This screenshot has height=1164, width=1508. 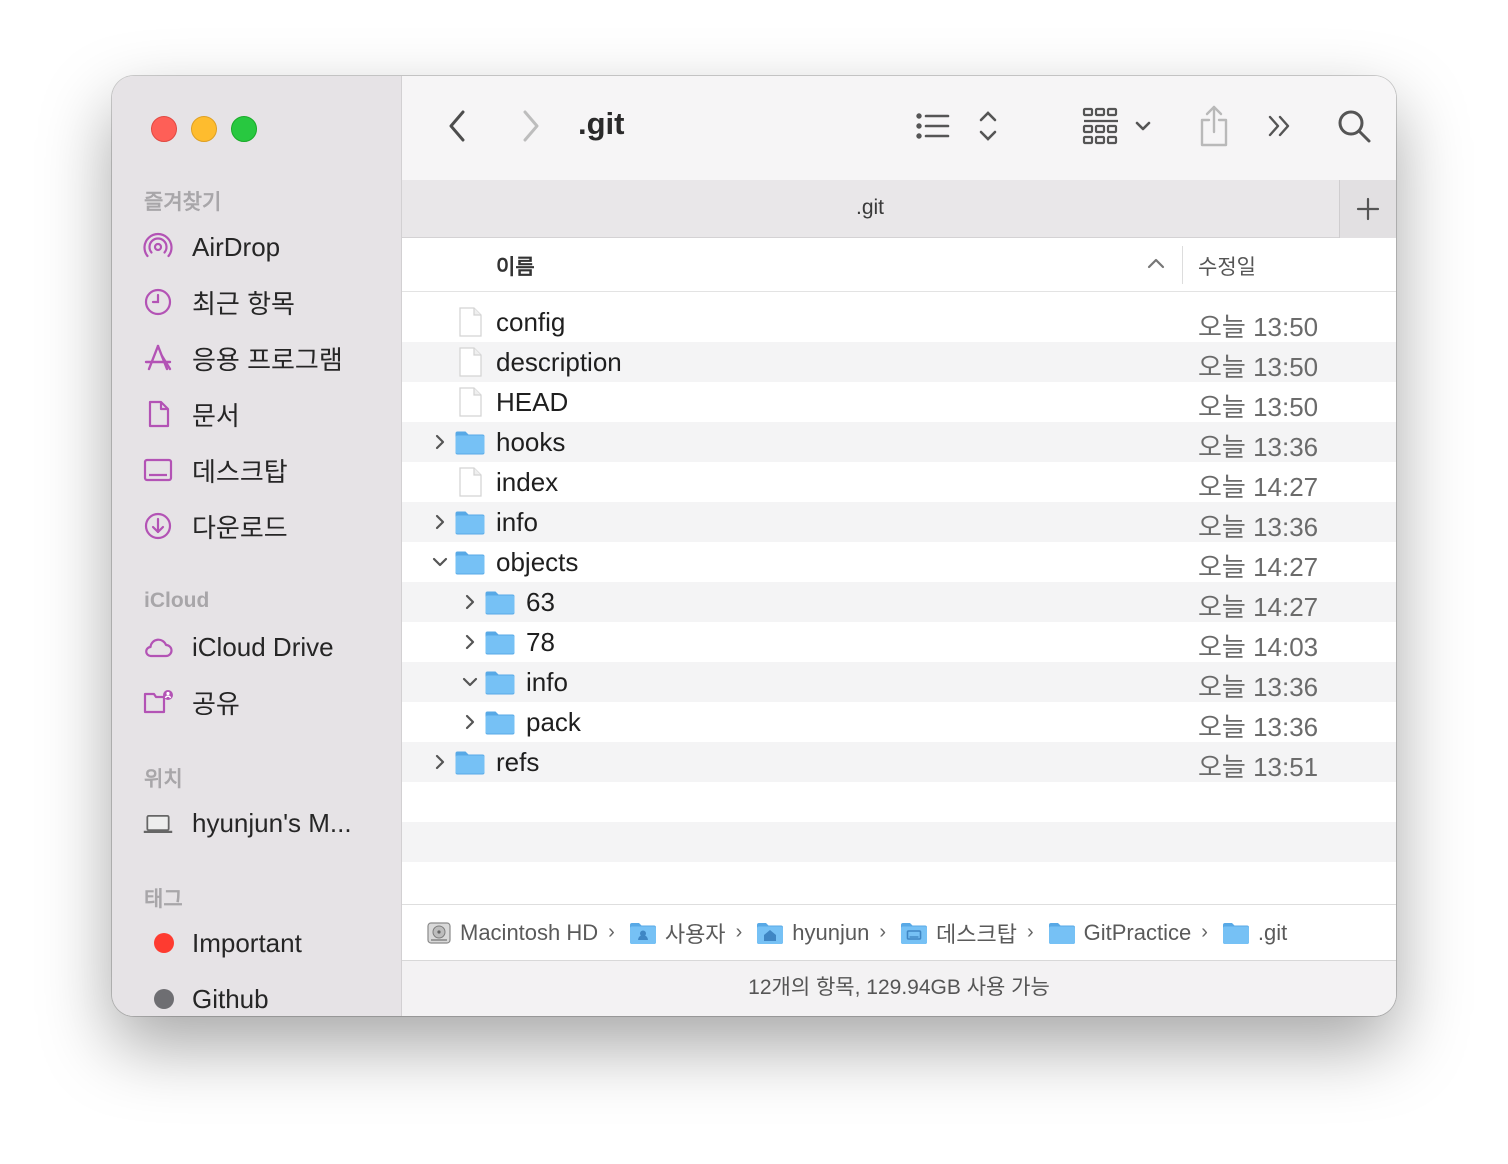 What do you see at coordinates (267, 470) in the screenshot?
I see `sidebar-item-desktop: 데스크탑` at bounding box center [267, 470].